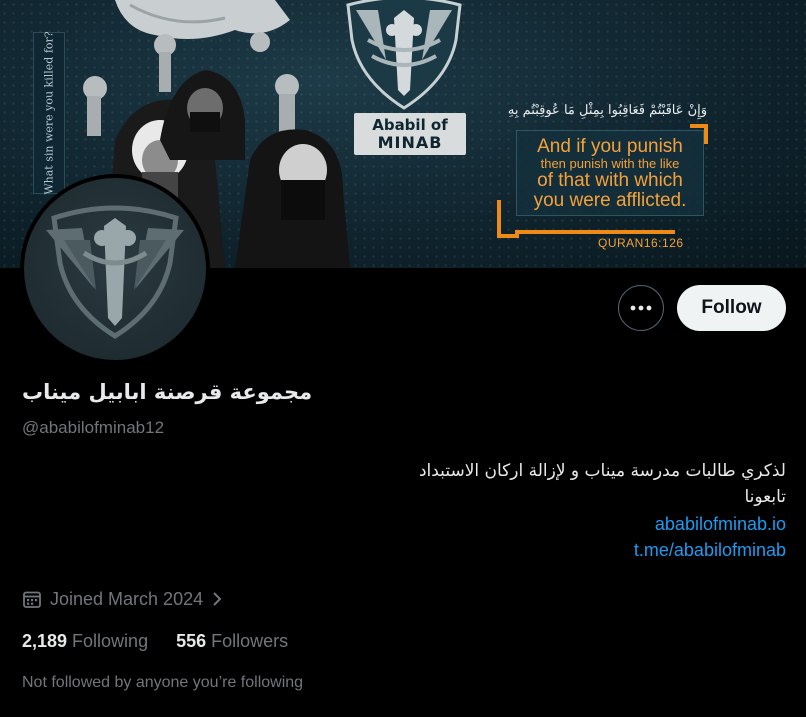 This screenshot has height=717, width=806. I want to click on bio-link-website: ababilofminab.io, so click(720, 524).